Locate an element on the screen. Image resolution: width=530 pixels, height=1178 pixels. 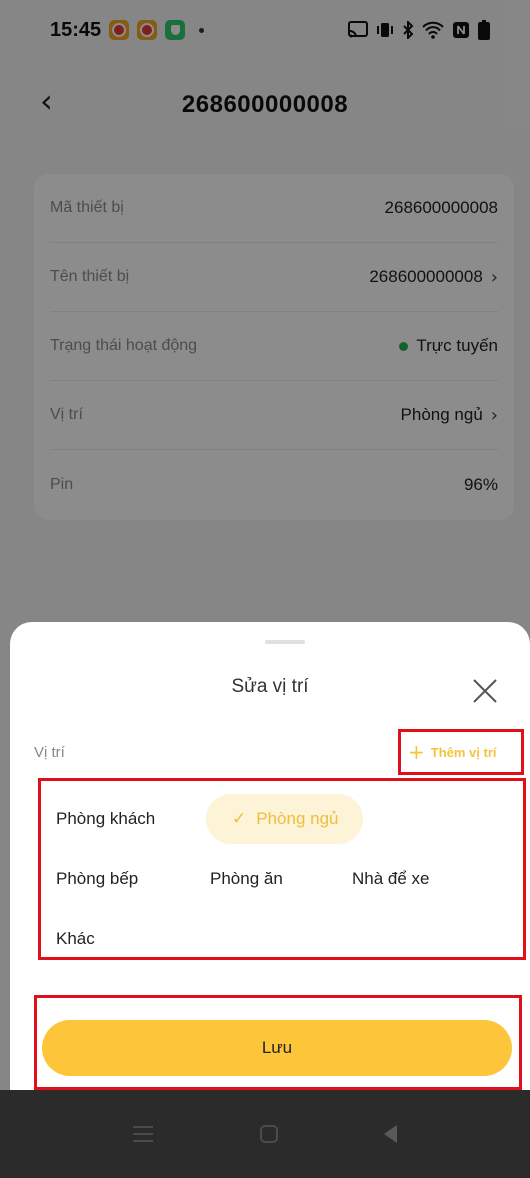
close-icon is located at coordinates (485, 691).